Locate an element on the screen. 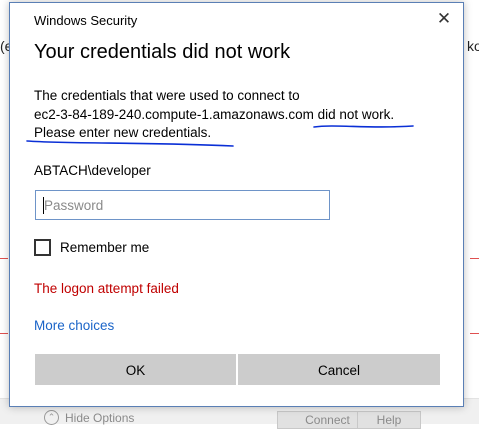 This screenshot has width=479, height=429. background-text-fragment: ko is located at coordinates (473, 46).